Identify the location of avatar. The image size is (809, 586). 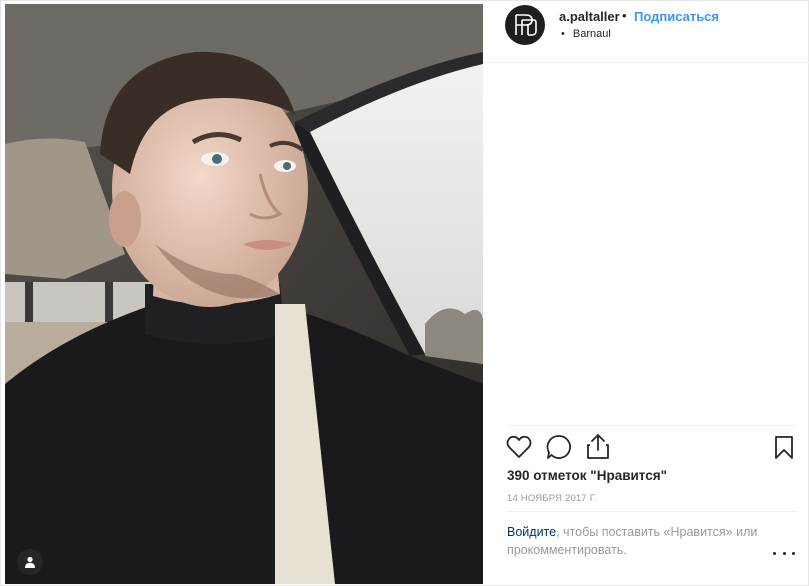
(525, 25).